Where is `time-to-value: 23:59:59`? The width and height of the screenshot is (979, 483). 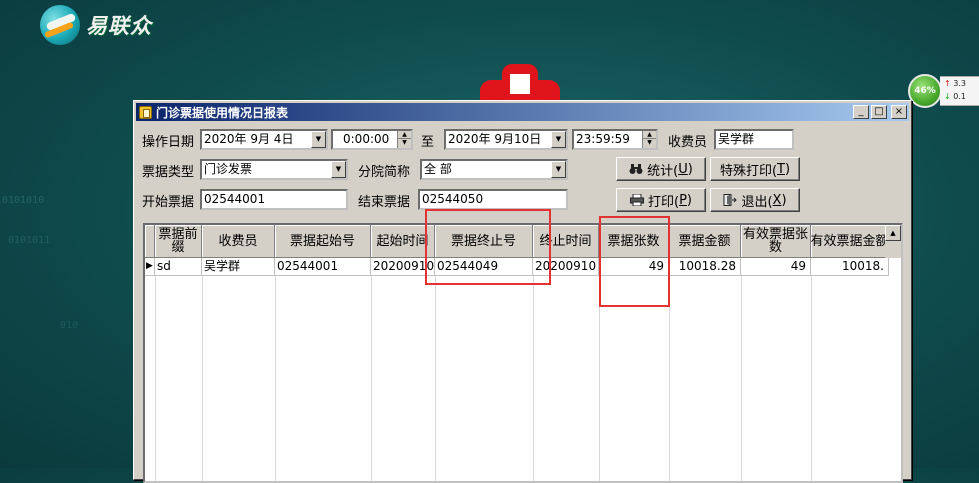
time-to-value: 23:59:59 is located at coordinates (603, 139).